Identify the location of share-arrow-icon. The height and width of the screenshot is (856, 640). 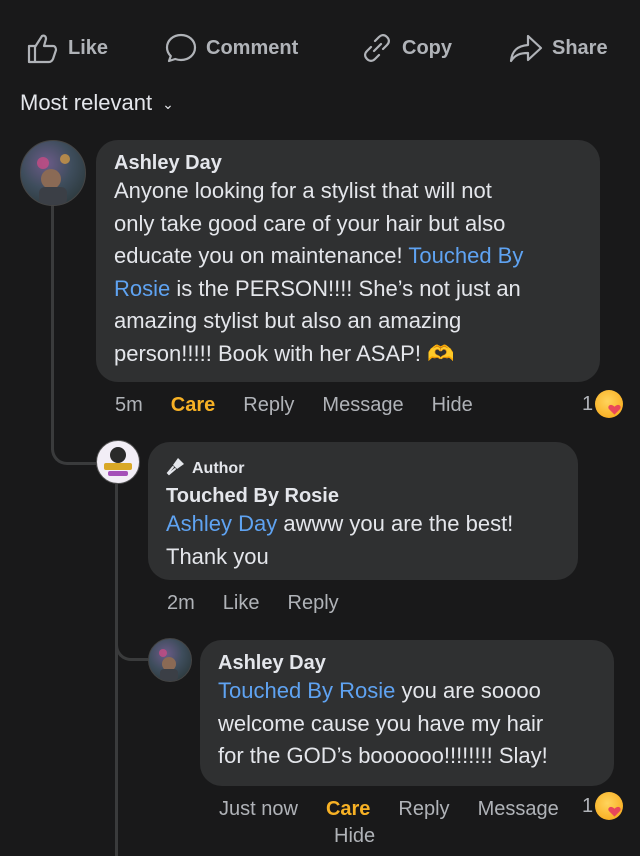
(526, 48).